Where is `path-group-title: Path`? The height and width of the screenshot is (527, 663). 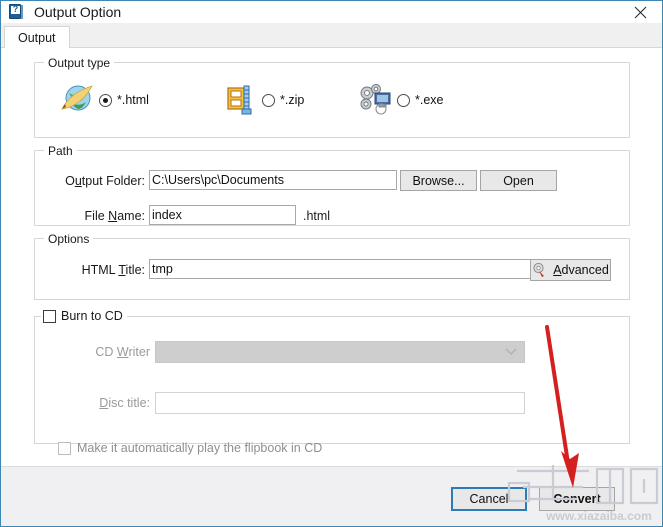 path-group-title: Path is located at coordinates (60, 151).